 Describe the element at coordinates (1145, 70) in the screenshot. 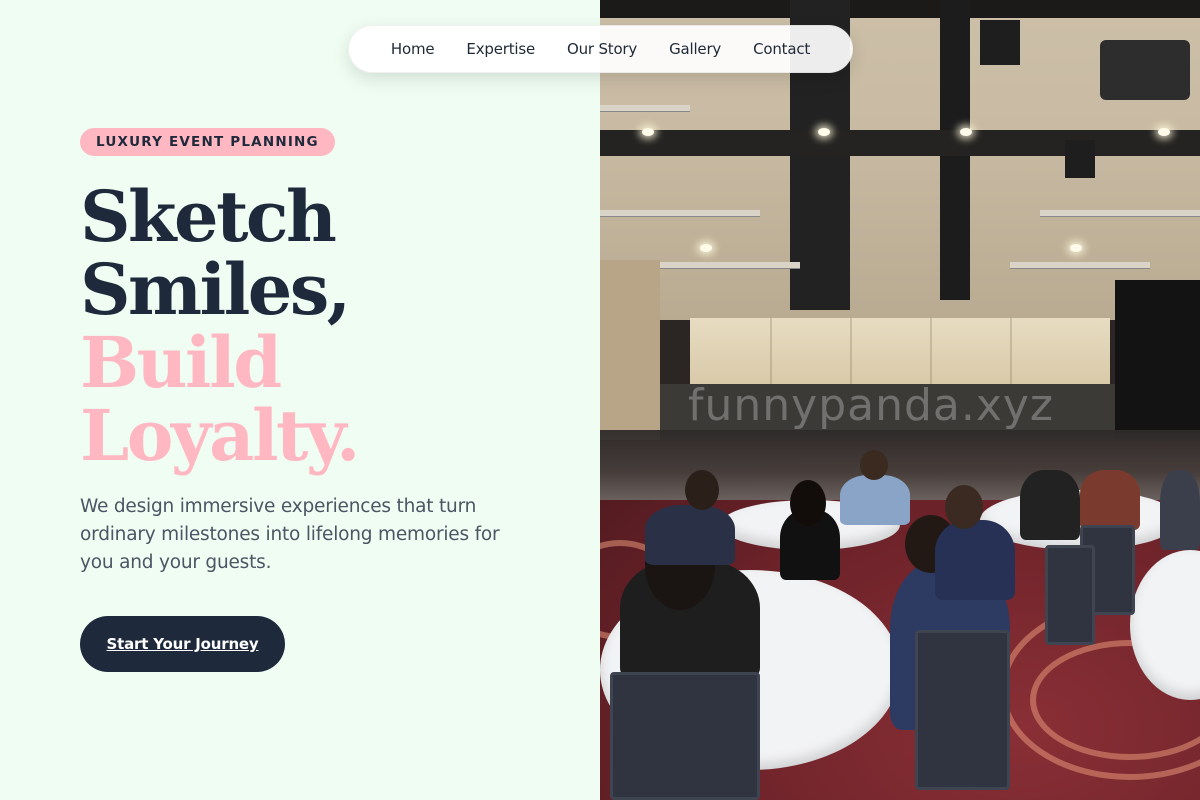

I see `stage-projector` at that location.